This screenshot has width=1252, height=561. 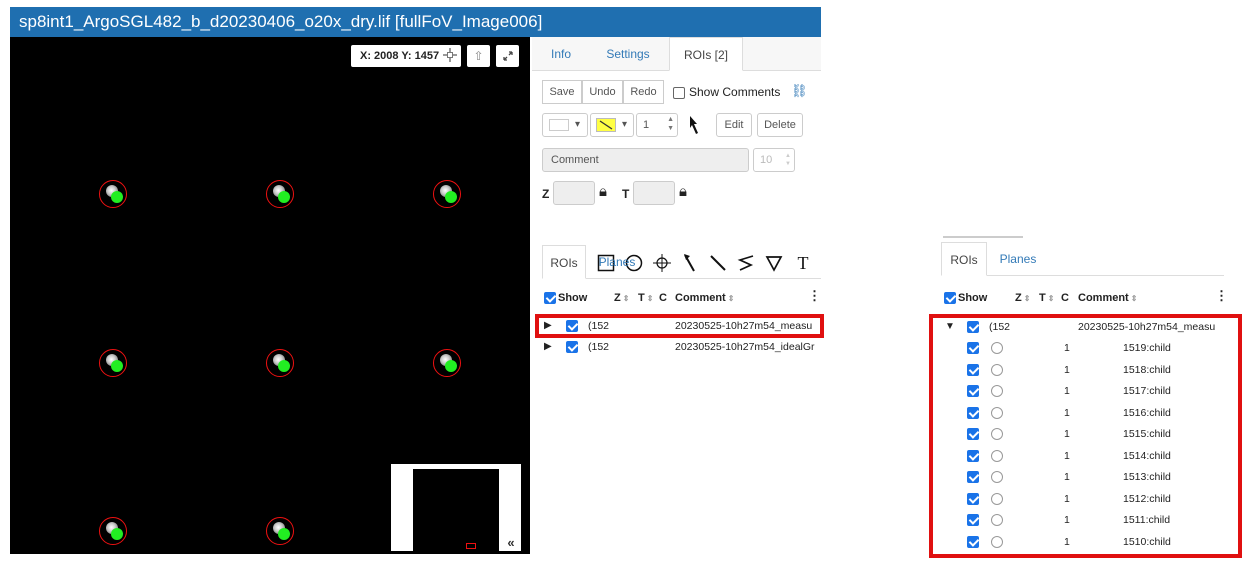 I want to click on coordinate-readout: X: 2008 Y: 1457, so click(x=406, y=56).